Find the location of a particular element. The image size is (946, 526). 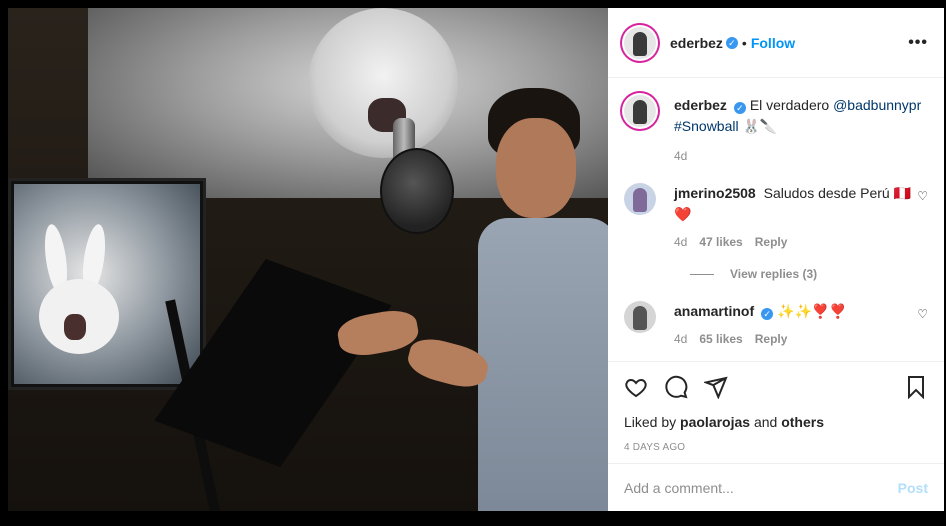

caption-username: ederbez is located at coordinates (700, 105).